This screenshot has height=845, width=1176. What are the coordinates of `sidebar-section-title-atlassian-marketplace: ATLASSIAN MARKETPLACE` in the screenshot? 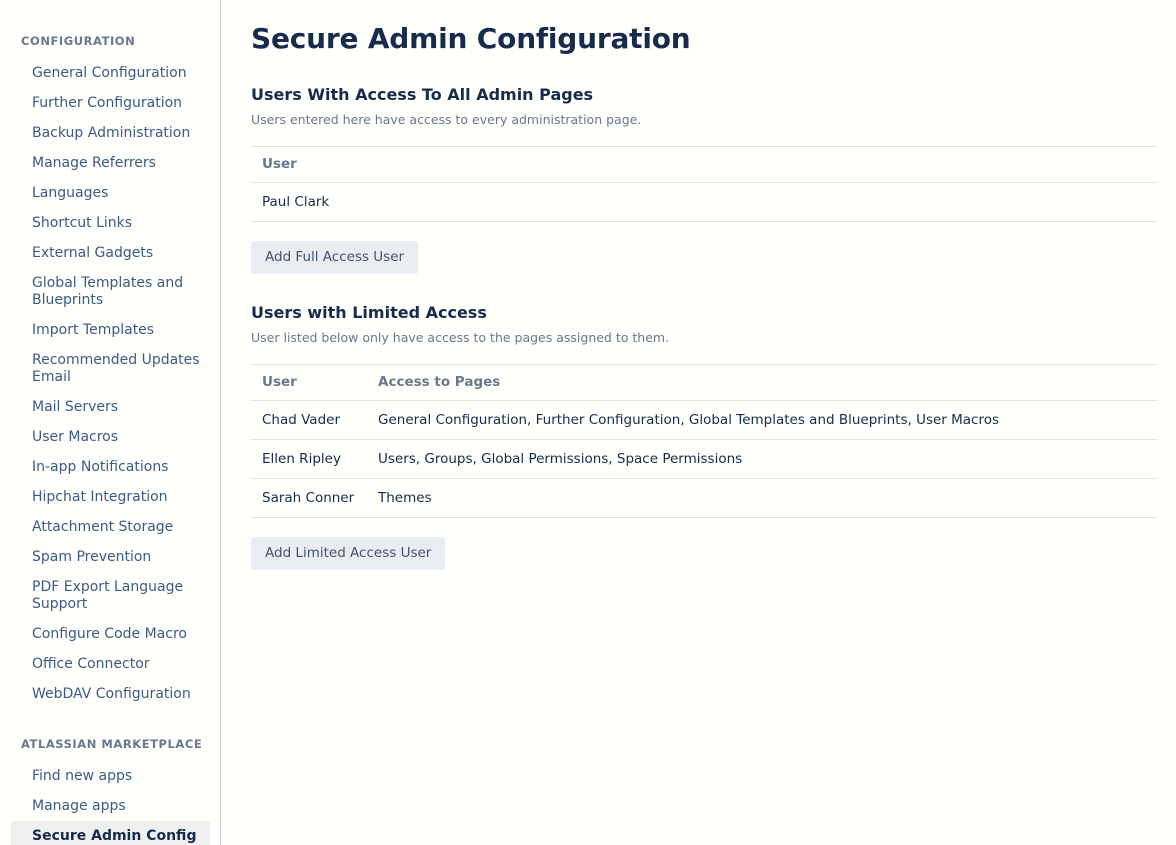 It's located at (112, 744).